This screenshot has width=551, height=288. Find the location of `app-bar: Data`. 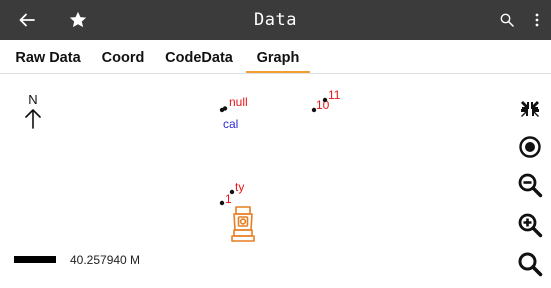

app-bar: Data is located at coordinates (275, 20).